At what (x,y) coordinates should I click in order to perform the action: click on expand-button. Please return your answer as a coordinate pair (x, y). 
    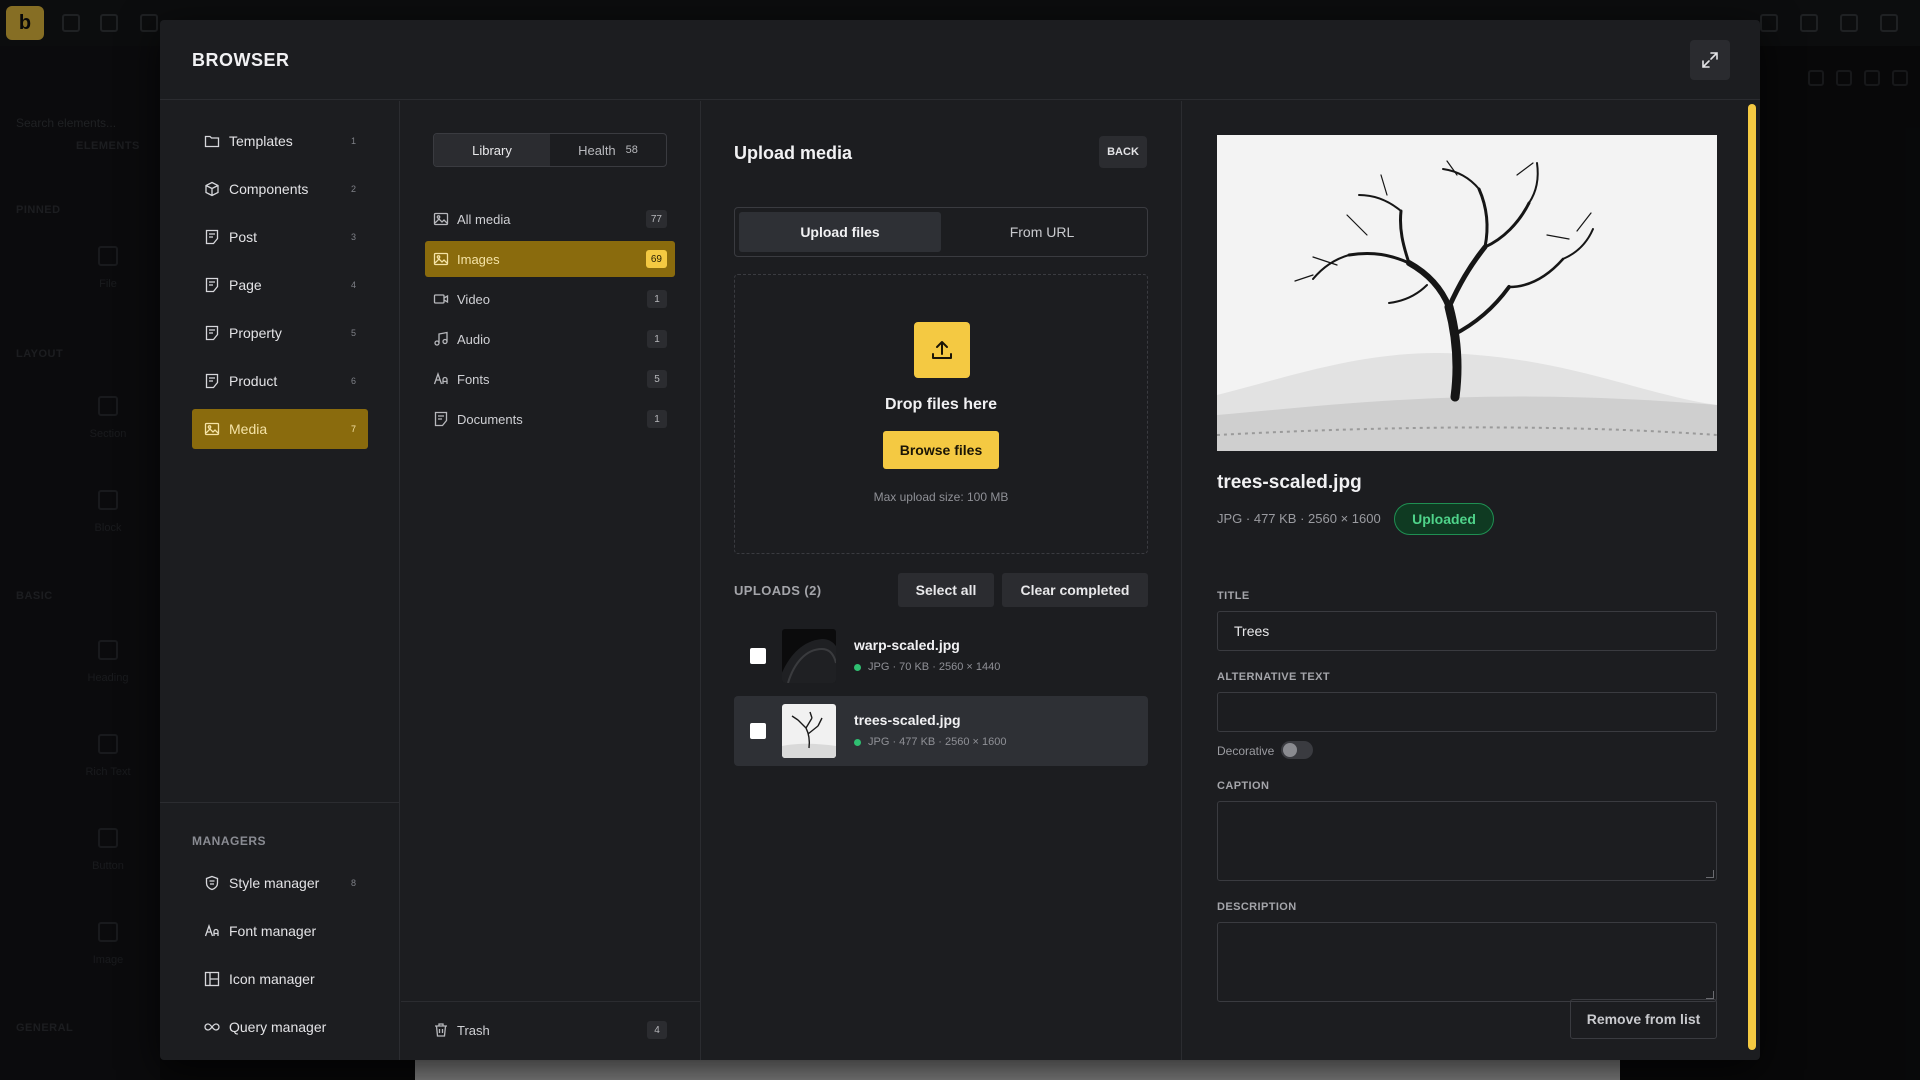
    Looking at the image, I should click on (1710, 60).